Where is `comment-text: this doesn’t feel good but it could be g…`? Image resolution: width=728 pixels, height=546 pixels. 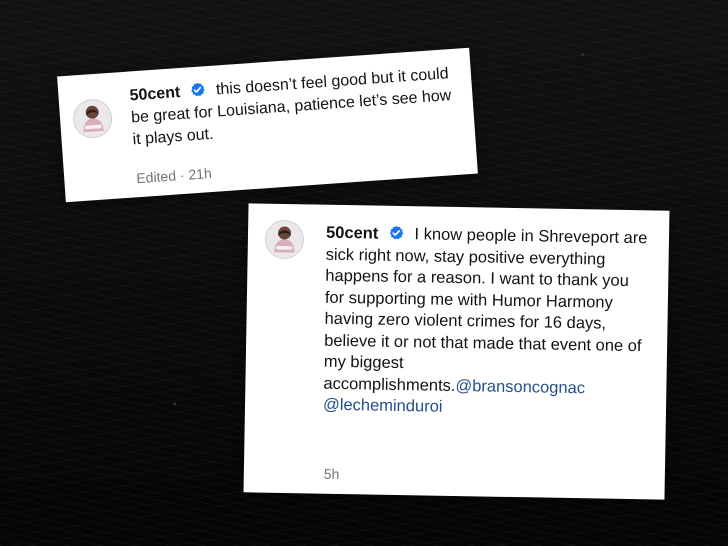
comment-text: this doesn’t feel good but it could be g… is located at coordinates (291, 107).